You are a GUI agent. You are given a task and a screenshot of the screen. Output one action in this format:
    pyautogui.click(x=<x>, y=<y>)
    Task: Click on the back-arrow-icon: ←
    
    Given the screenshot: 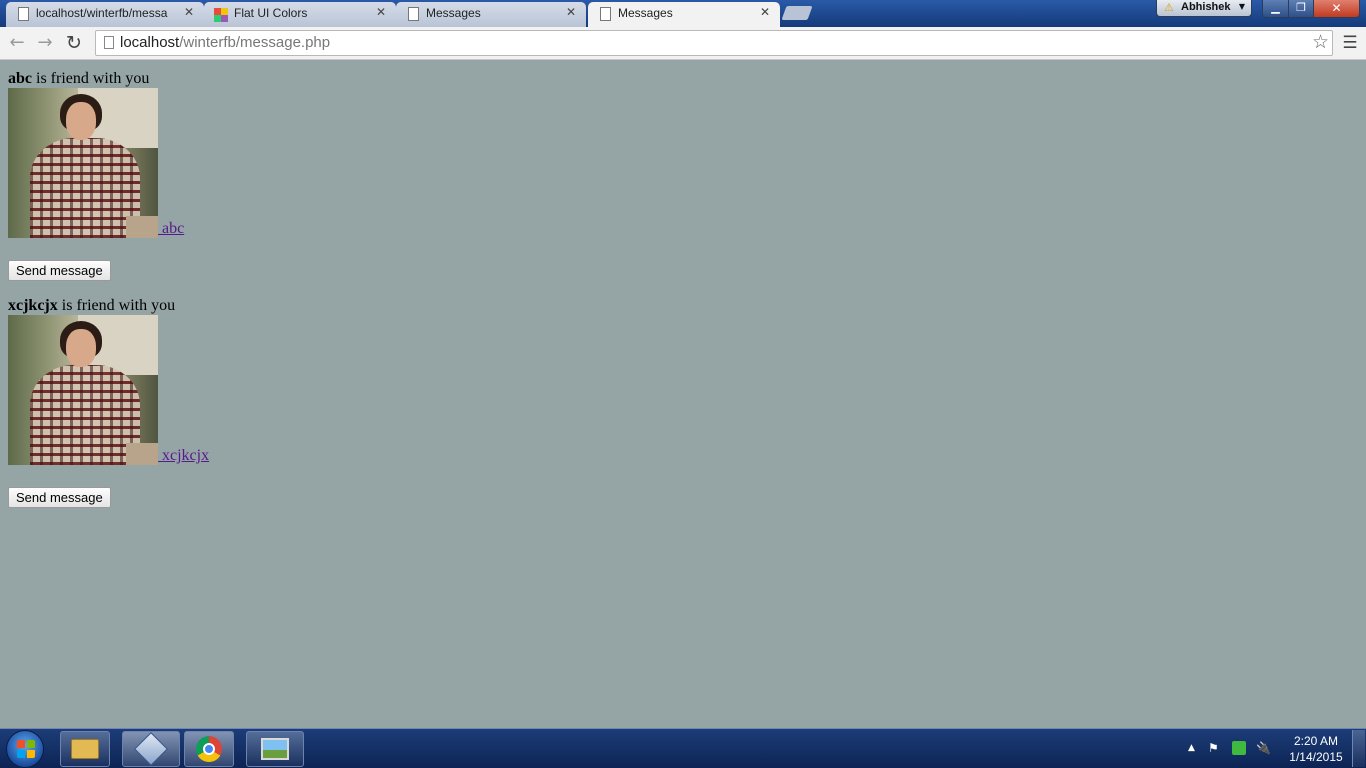 What is the action you would take?
    pyautogui.click(x=17, y=43)
    